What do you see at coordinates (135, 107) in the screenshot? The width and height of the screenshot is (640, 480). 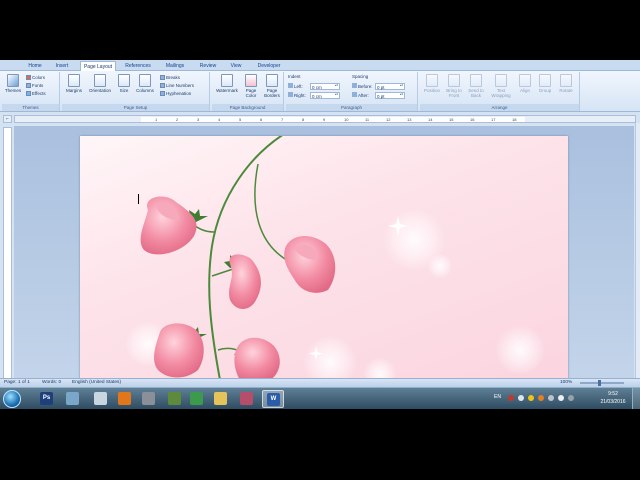 I see `page-setup-group-label: Page Setup` at bounding box center [135, 107].